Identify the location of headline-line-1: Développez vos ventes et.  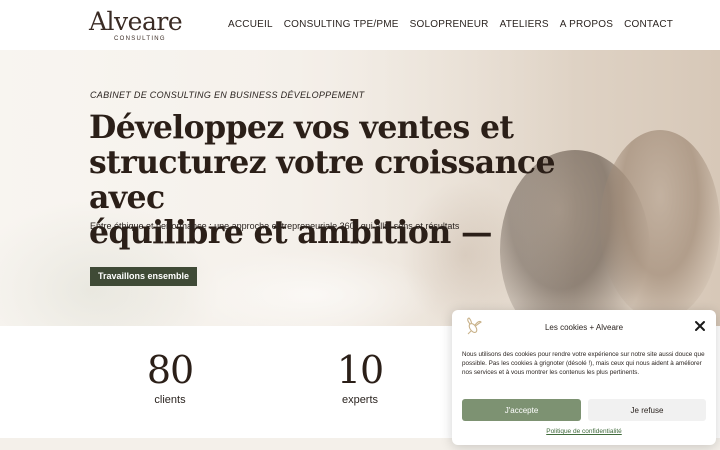
(301, 127).